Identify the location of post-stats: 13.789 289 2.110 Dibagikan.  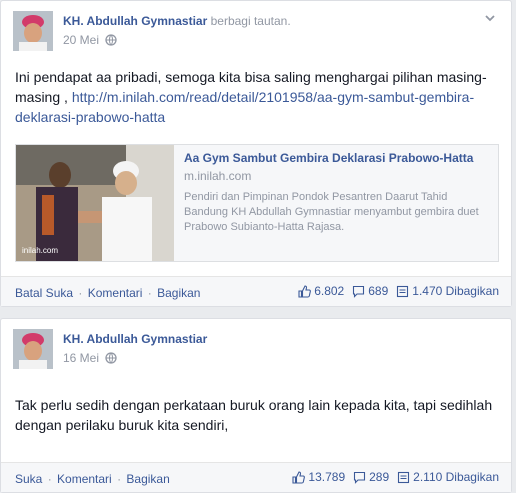
(391, 477).